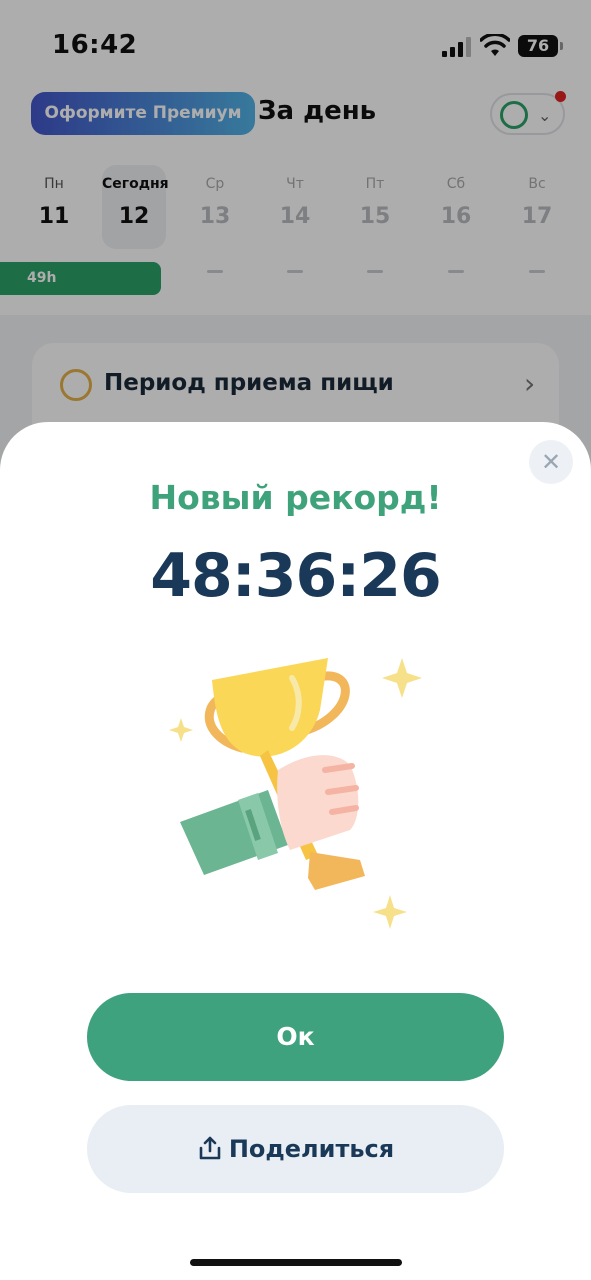 The image size is (591, 1280). What do you see at coordinates (295, 576) in the screenshot?
I see `record-time: 48:36:26` at bounding box center [295, 576].